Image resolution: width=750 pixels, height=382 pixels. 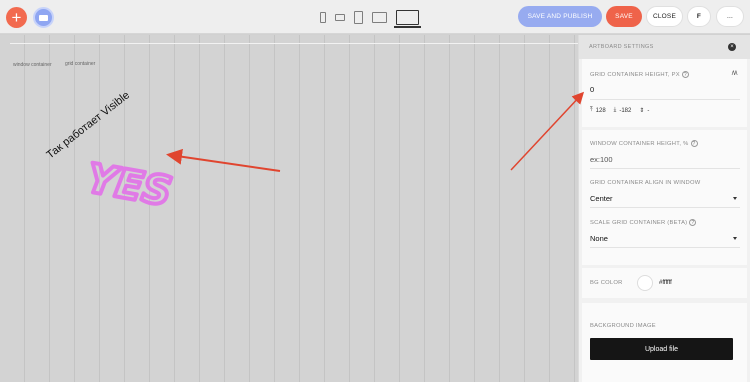 I want to click on plus-icon: +, so click(x=16, y=17).